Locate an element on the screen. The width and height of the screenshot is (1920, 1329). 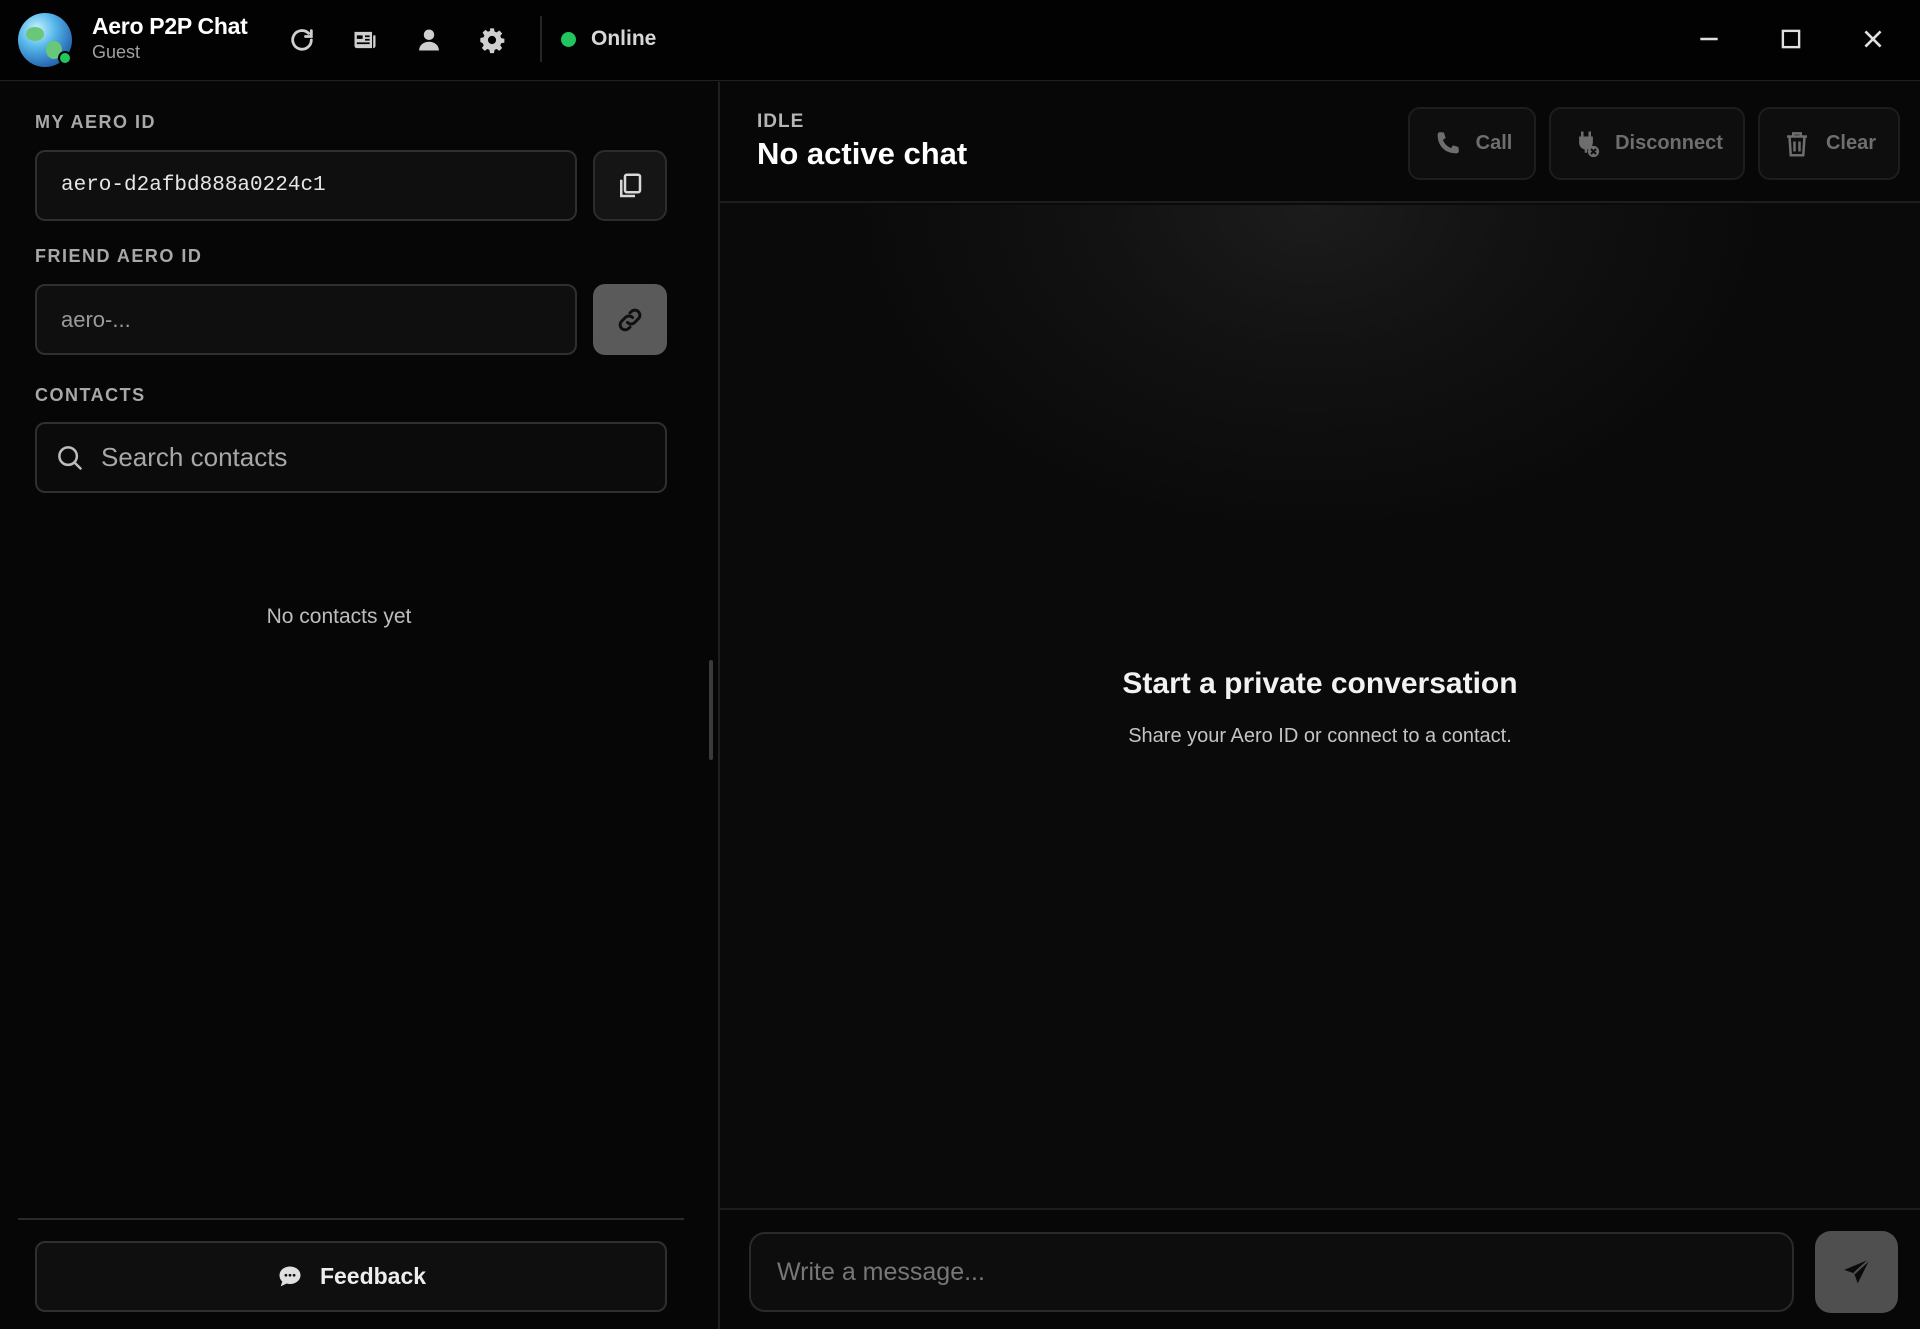
link-icon is located at coordinates (630, 319).